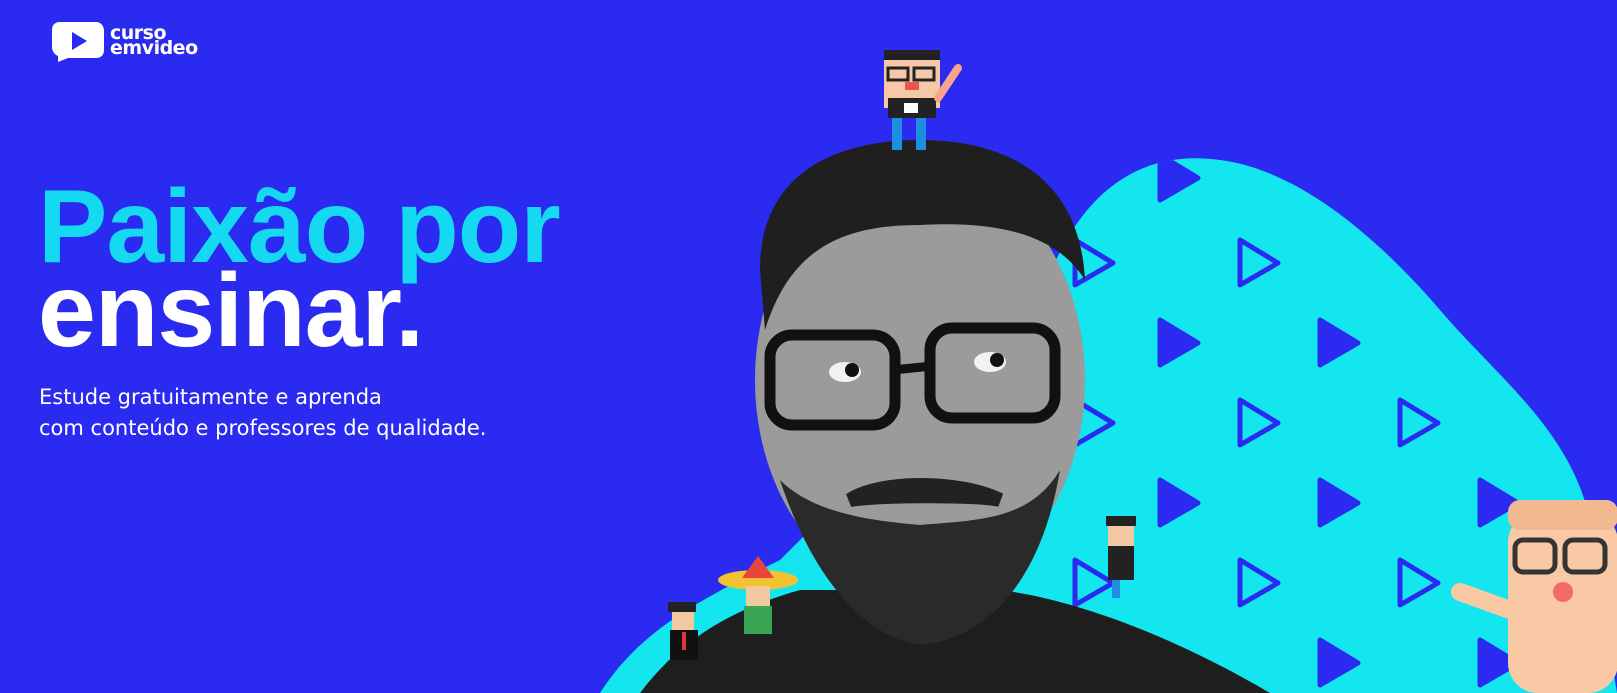 The width and height of the screenshot is (1617, 693). Describe the element at coordinates (923, 100) in the screenshot. I see `mascot-pixel-character-top` at that location.